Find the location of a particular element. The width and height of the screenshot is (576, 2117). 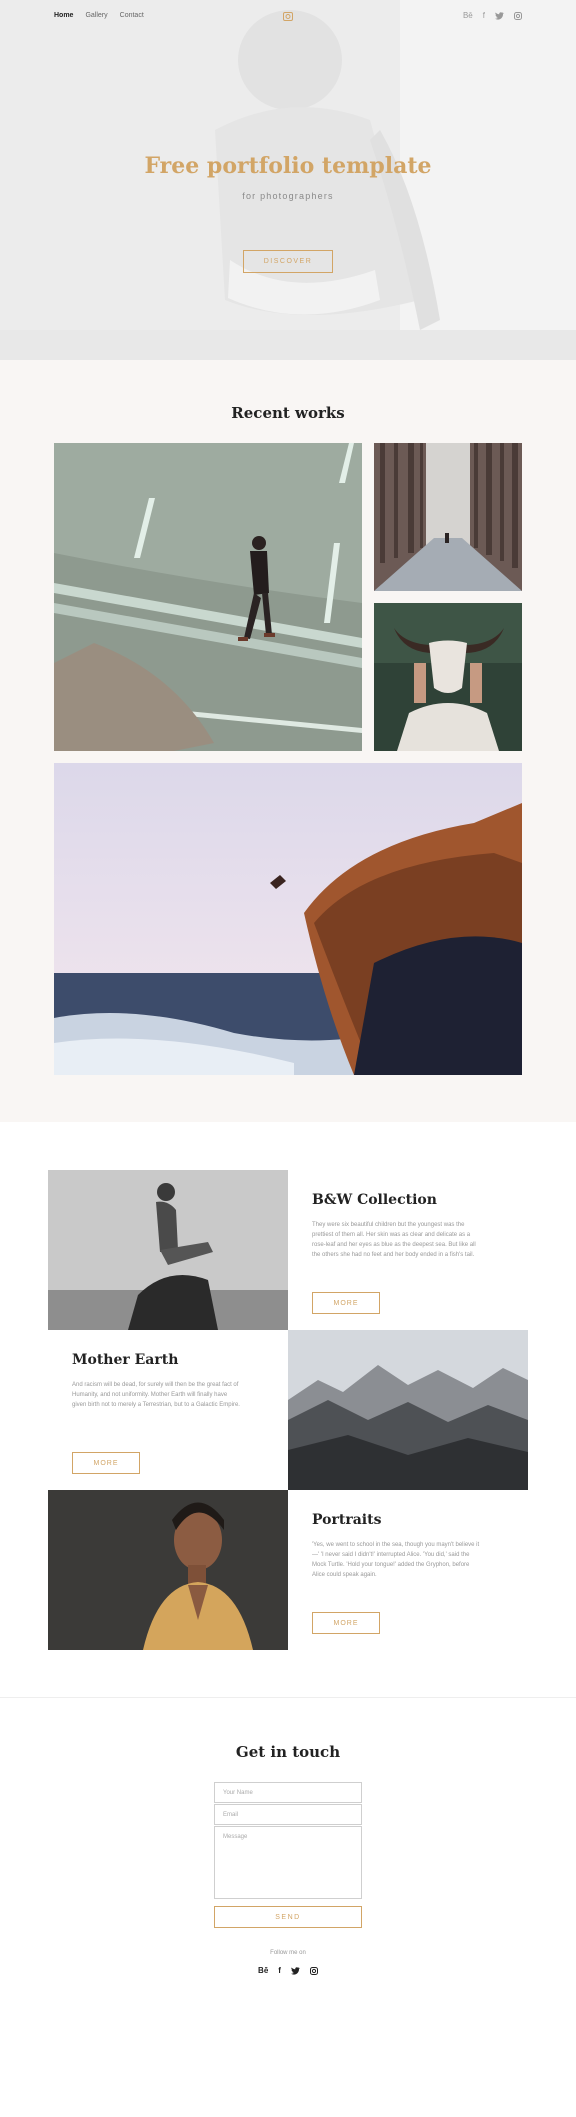

message-field: Message is located at coordinates (288, 1862).